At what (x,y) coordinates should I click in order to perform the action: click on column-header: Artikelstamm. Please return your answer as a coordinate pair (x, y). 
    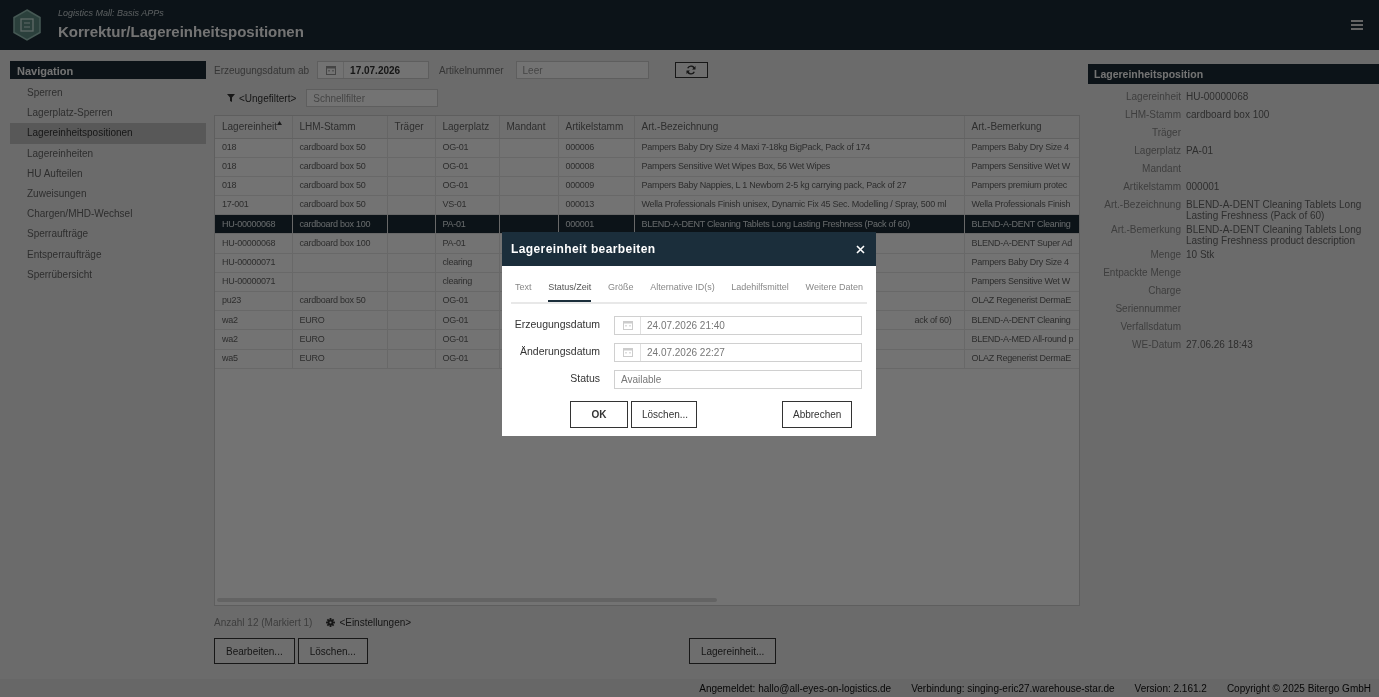
    Looking at the image, I should click on (596, 127).